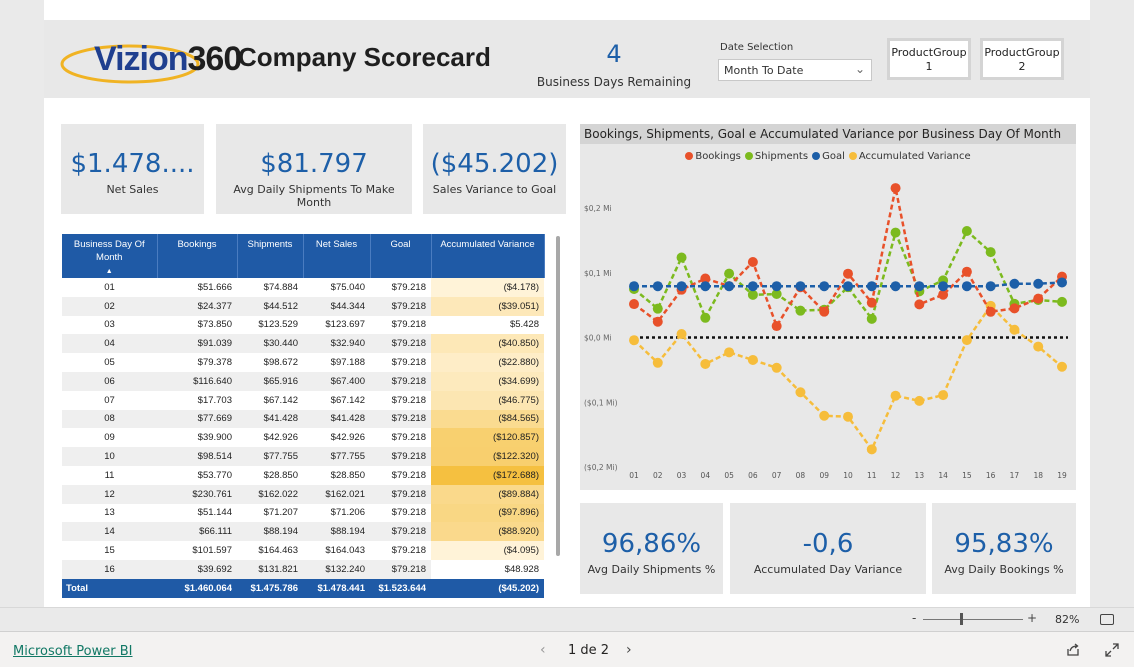 Image resolution: width=1134 pixels, height=667 pixels. I want to click on kpi-avg-daily-shipments-pct: 96,86% Avg Daily Shipments %, so click(651, 548).